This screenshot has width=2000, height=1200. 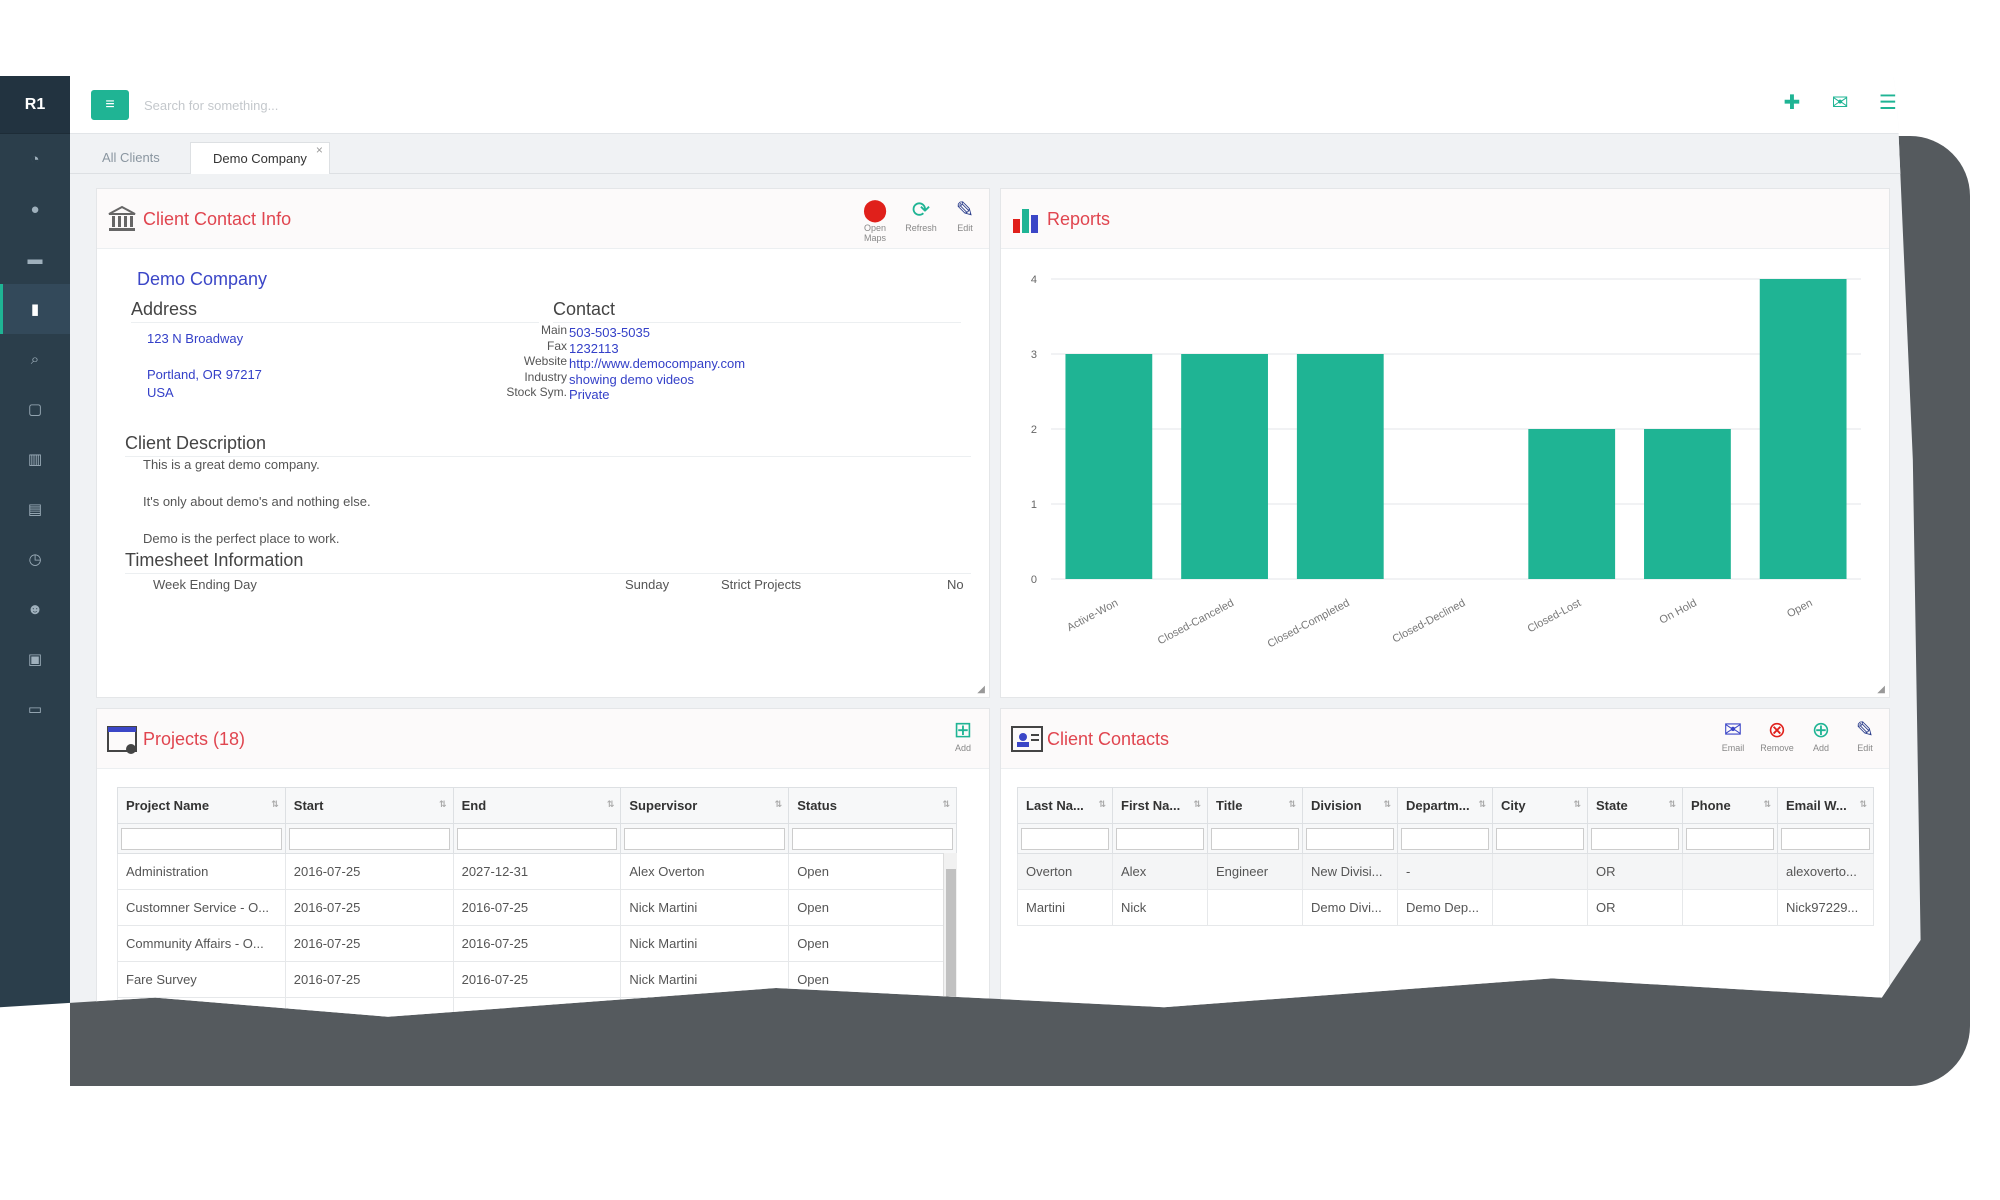 What do you see at coordinates (631, 379) in the screenshot?
I see `contact-field-value: showing demo videos` at bounding box center [631, 379].